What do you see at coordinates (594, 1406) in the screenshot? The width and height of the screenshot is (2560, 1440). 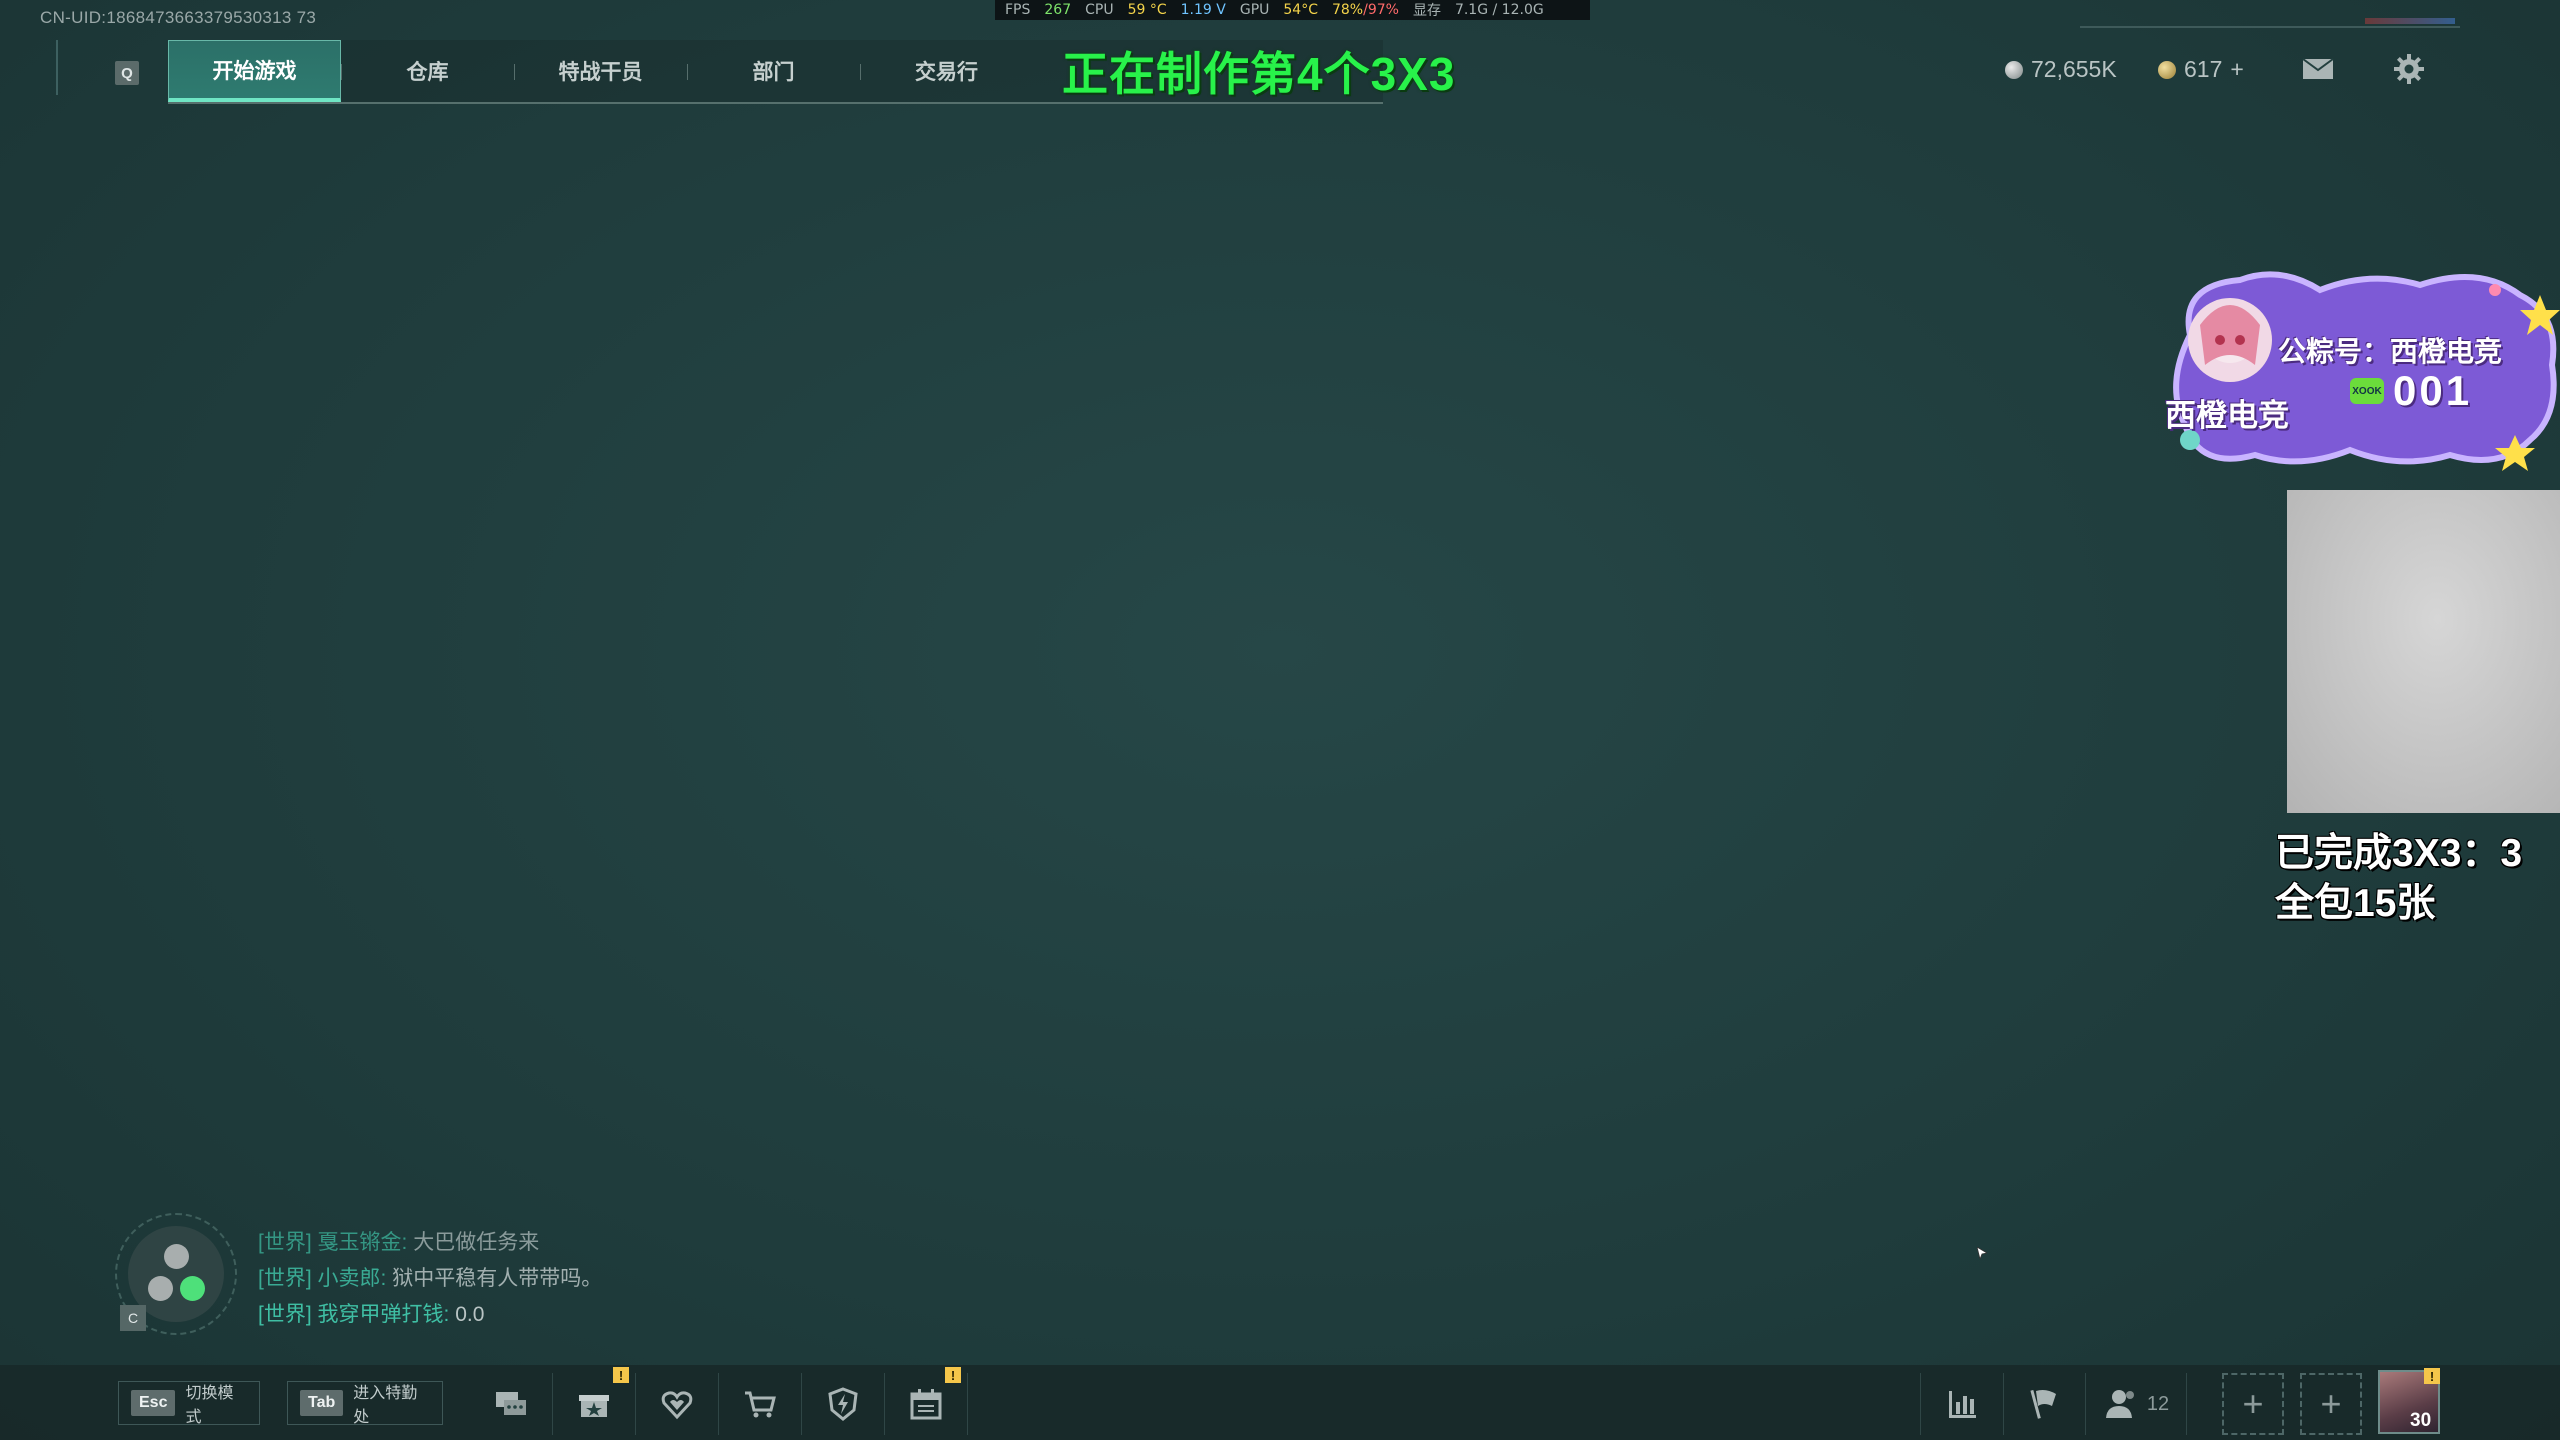 I see `gift-box-icon` at bounding box center [594, 1406].